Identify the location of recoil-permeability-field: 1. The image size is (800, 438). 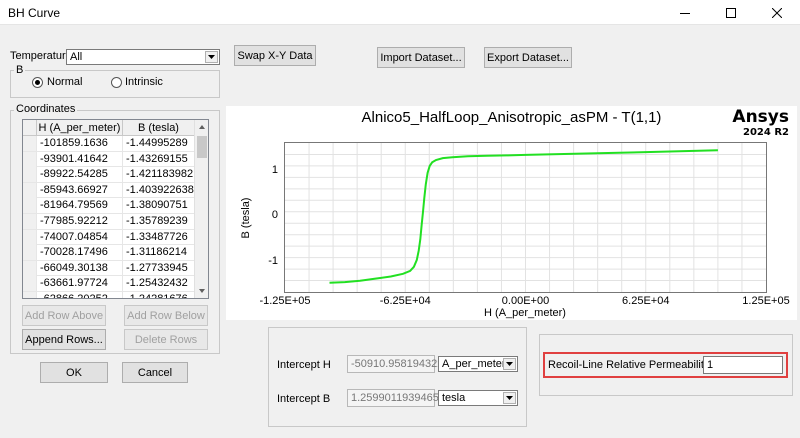
(743, 365).